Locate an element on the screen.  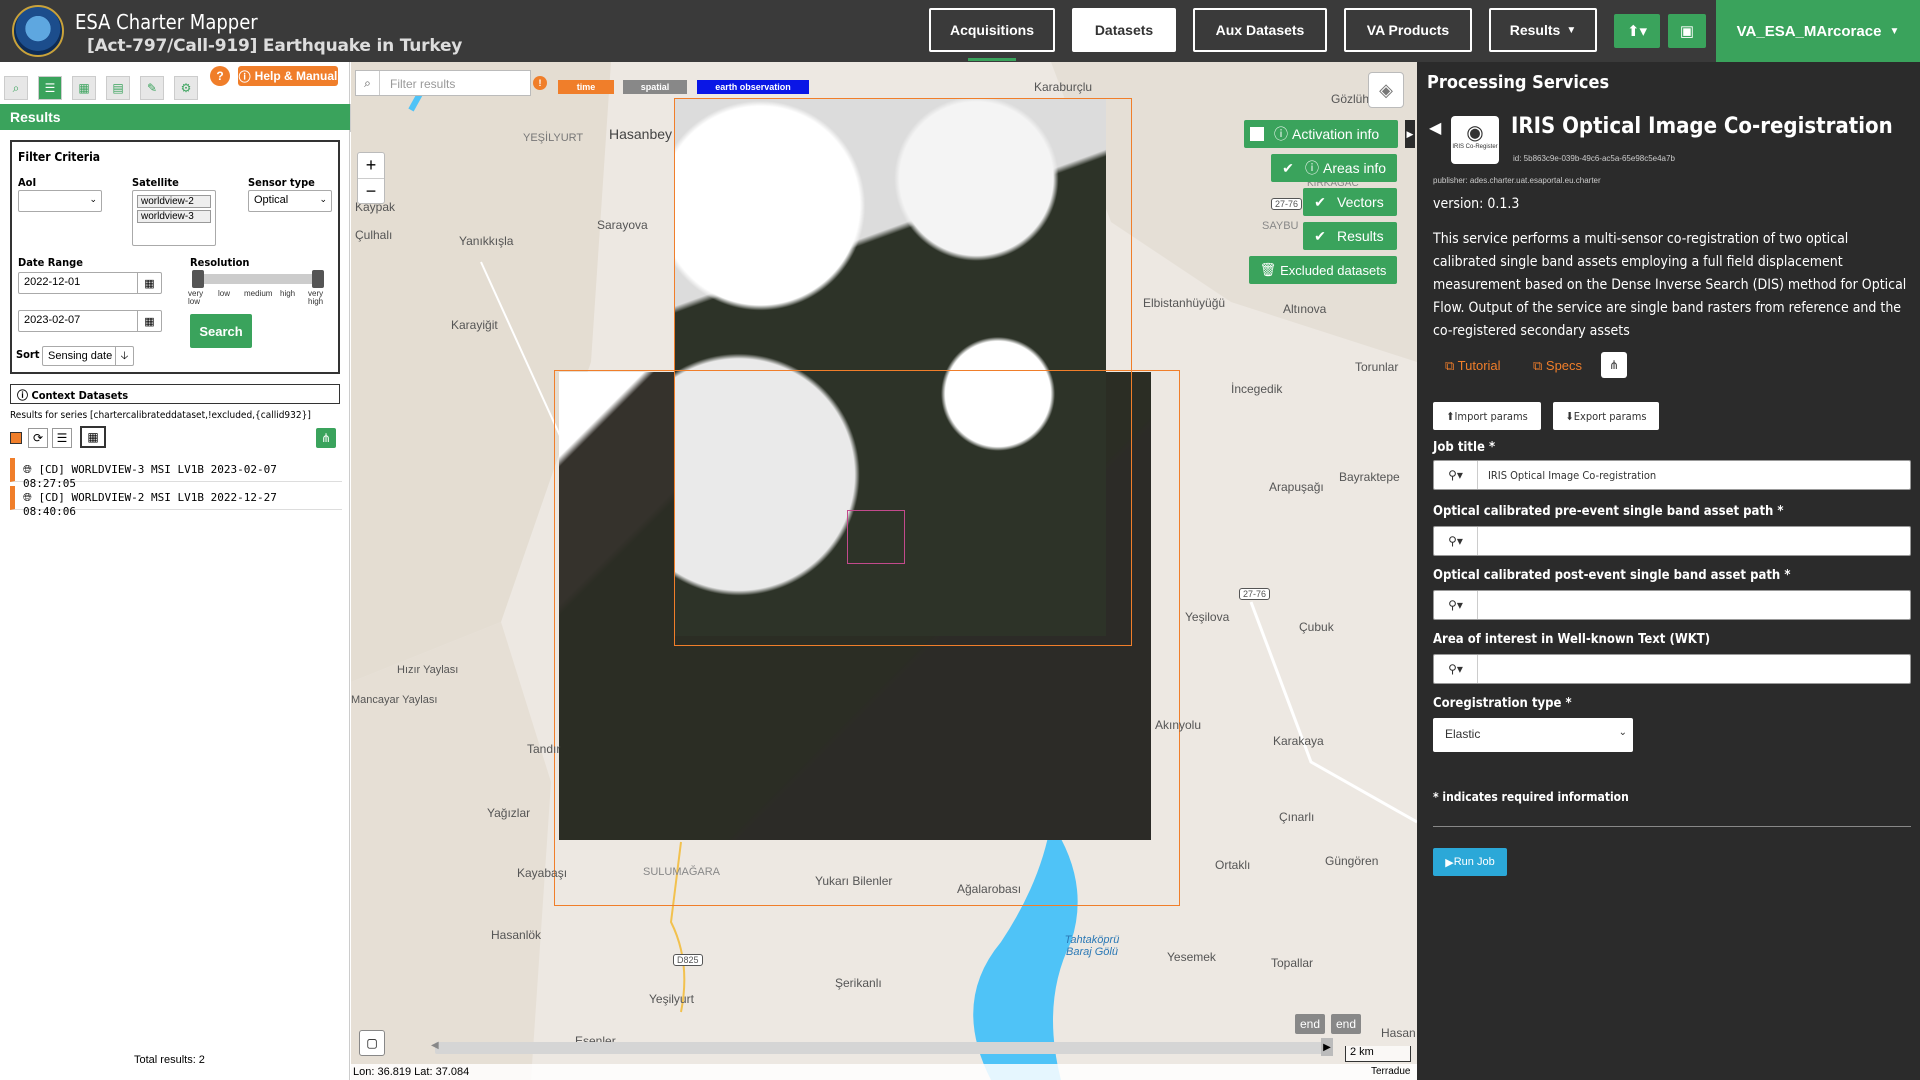
vectors-toggle: ✔ Vectors is located at coordinates (1350, 202).